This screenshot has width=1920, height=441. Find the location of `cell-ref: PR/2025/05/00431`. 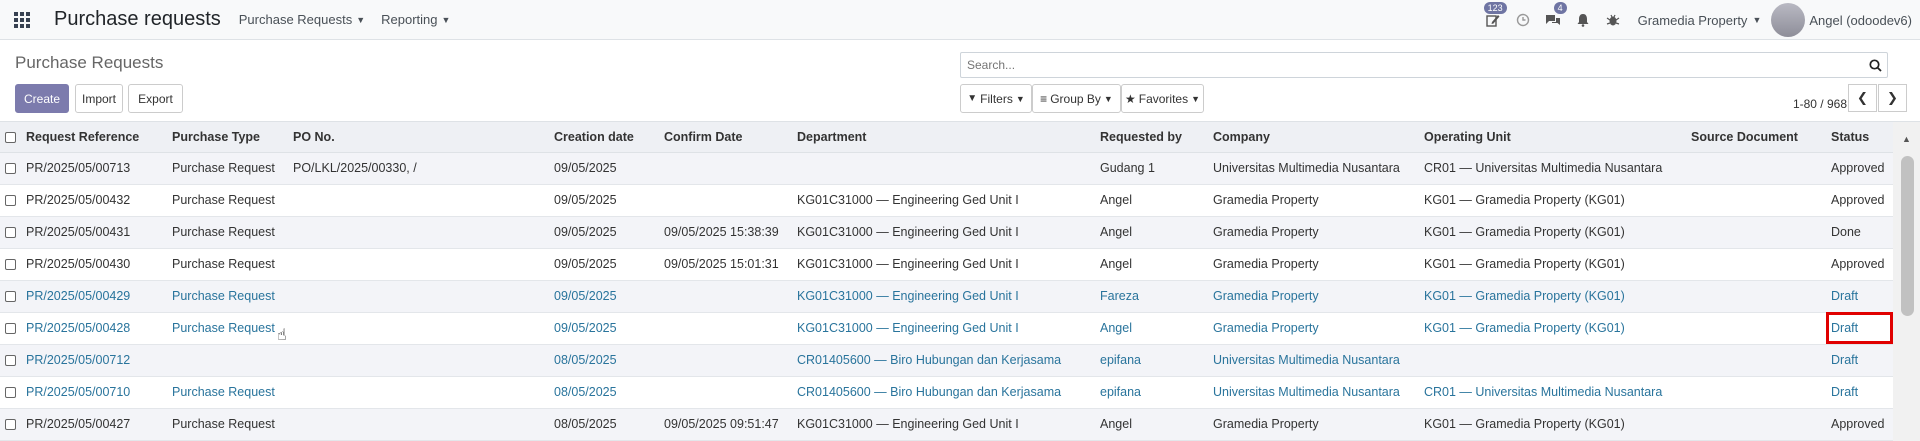

cell-ref: PR/2025/05/00431 is located at coordinates (94, 232).